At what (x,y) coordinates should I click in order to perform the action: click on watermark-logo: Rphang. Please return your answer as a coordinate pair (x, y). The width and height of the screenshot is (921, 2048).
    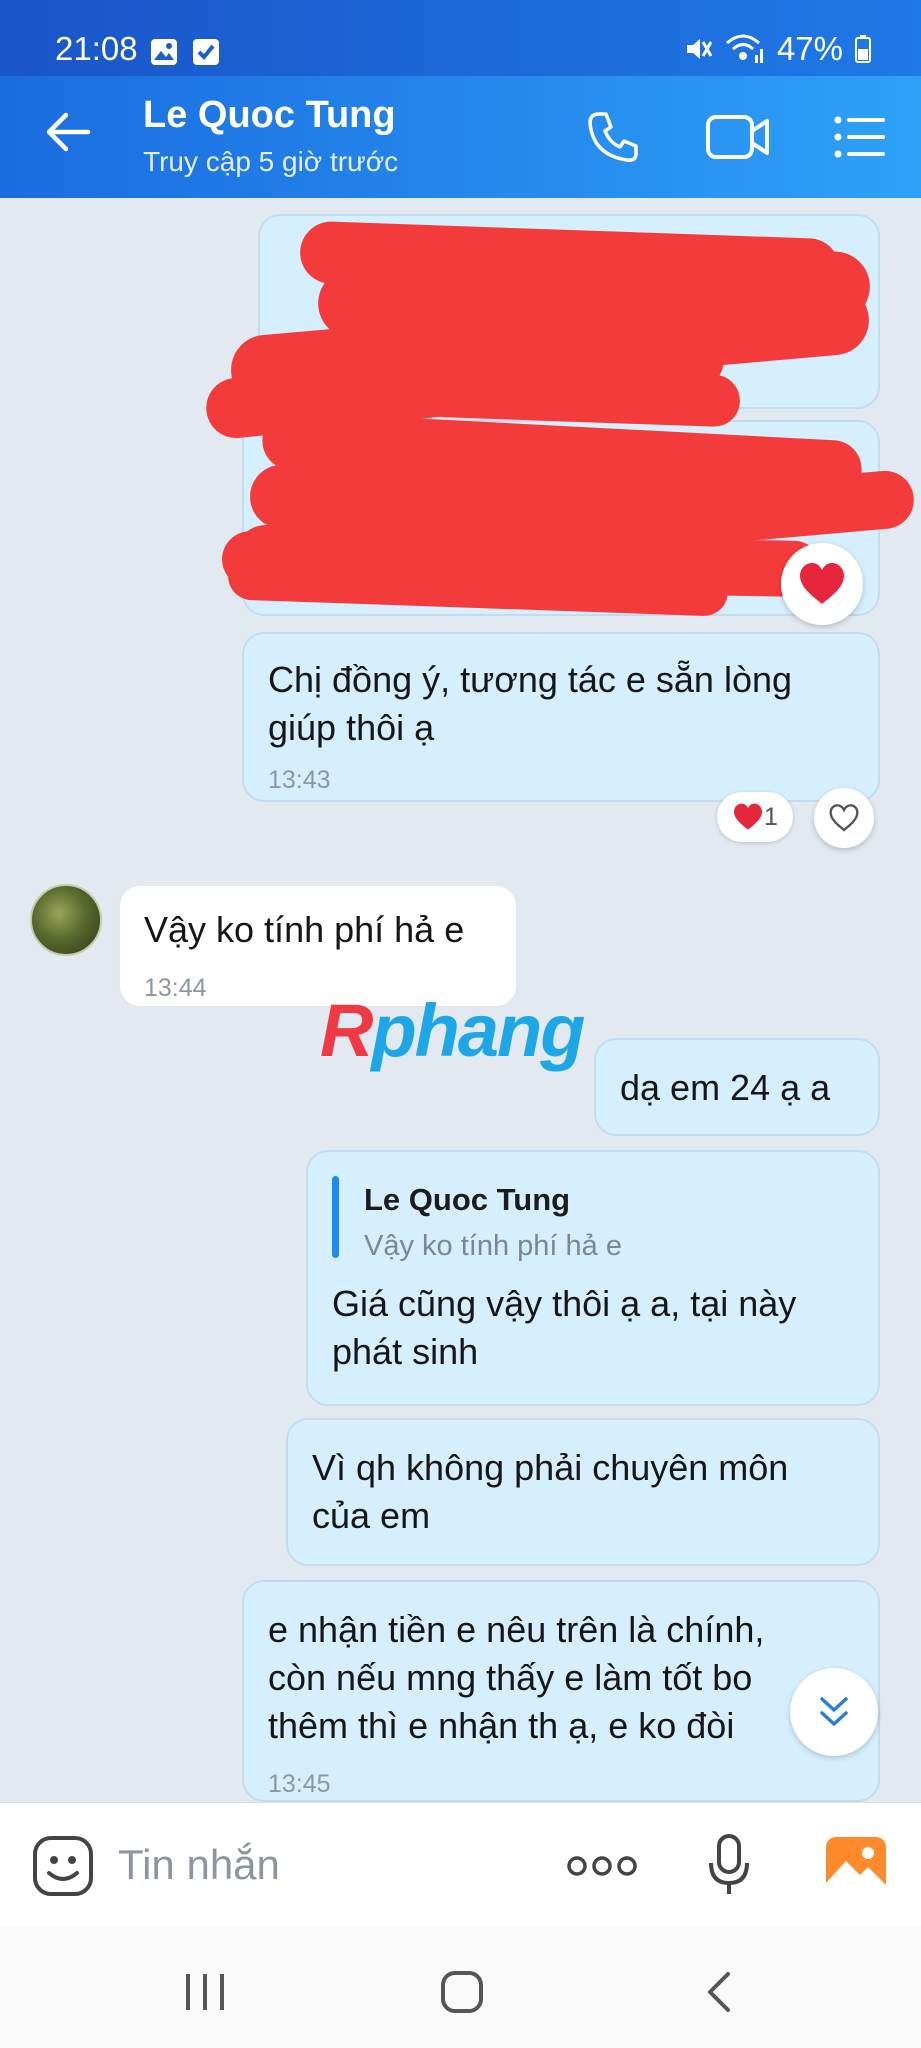
    Looking at the image, I should click on (452, 1030).